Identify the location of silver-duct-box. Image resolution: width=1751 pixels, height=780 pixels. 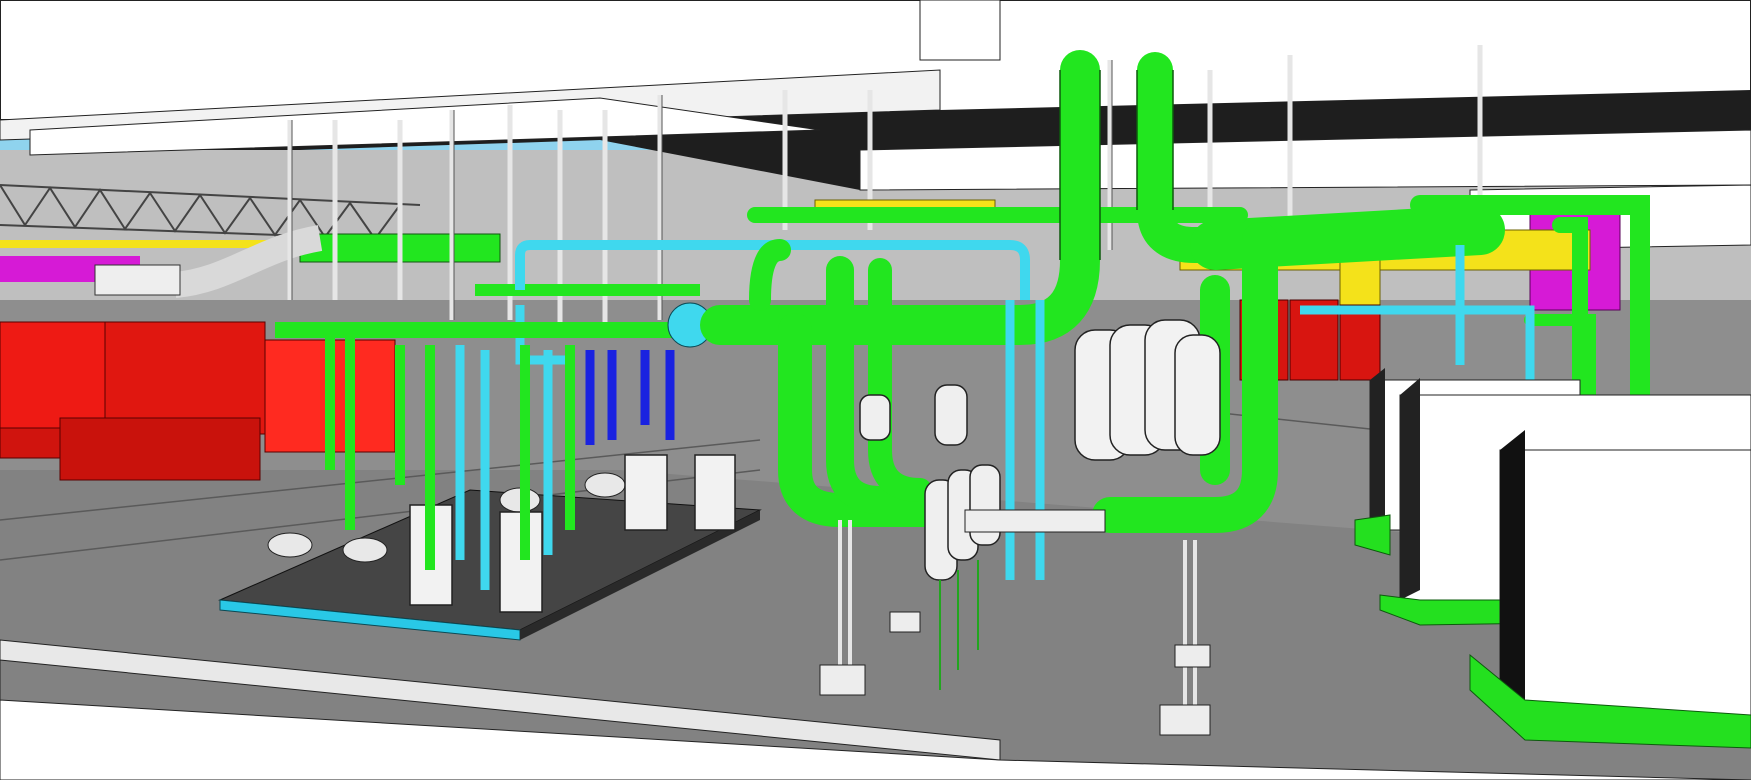
(137, 280).